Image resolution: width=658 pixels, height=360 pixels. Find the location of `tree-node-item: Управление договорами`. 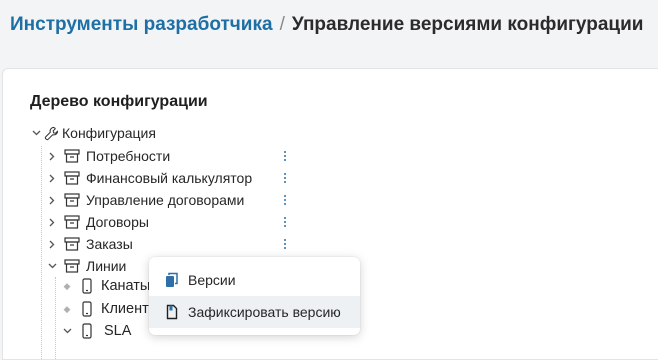

tree-node-item: Управление договорами is located at coordinates (145, 200).